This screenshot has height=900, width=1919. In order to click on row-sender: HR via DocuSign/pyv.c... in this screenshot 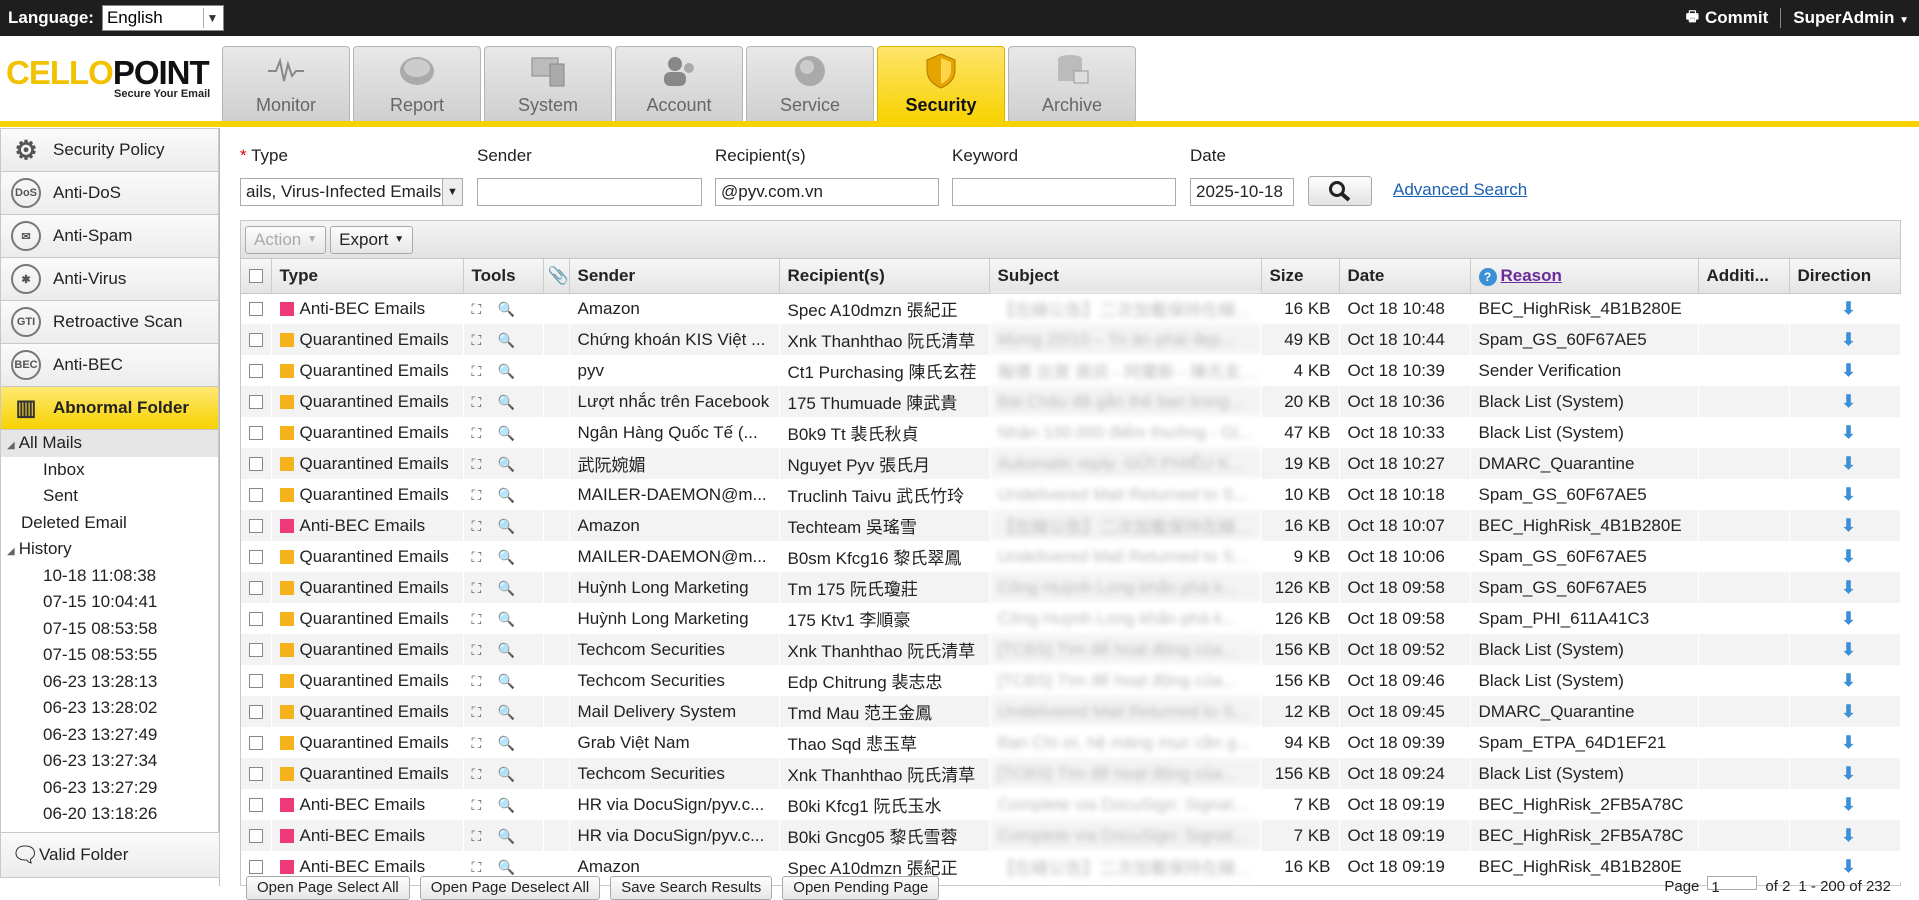, I will do `click(674, 835)`.